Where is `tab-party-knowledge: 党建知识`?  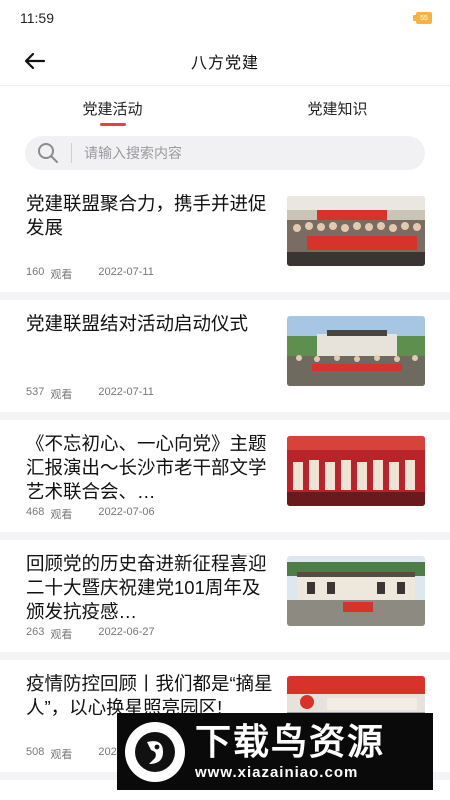
tab-party-knowledge: 党建知识 is located at coordinates (337, 108).